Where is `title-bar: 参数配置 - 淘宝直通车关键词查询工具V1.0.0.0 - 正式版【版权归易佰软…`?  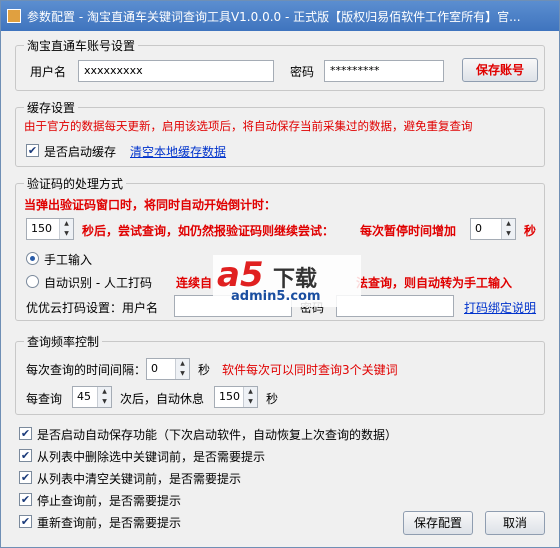
title-bar: 参数配置 - 淘宝直通车关键词查询工具V1.0.0.0 - 正式版【版权归易佰软… is located at coordinates (280, 16).